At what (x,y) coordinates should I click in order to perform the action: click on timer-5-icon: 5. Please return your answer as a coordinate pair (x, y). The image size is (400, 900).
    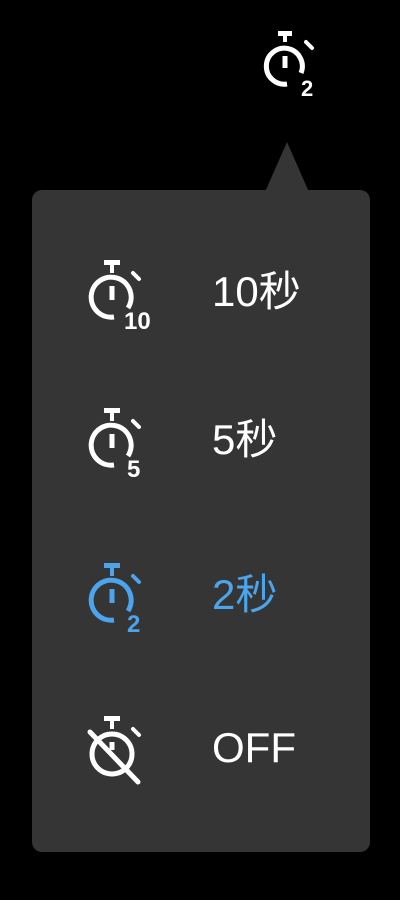
    Looking at the image, I should click on (127, 444).